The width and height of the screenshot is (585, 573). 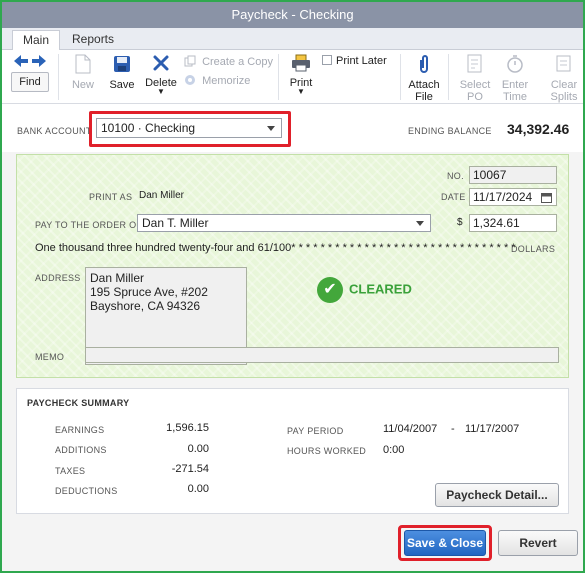 What do you see at coordinates (86, 491) in the screenshot?
I see `deductions-label: DEDUCTIONS` at bounding box center [86, 491].